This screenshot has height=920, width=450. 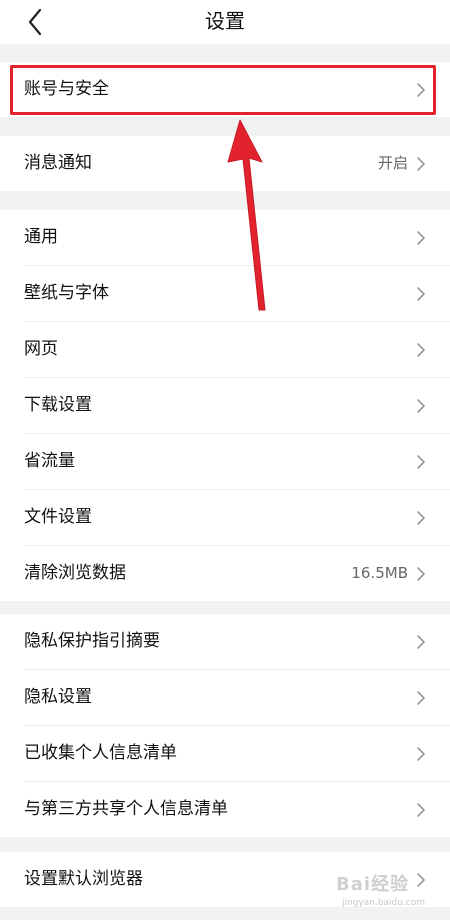 What do you see at coordinates (41, 237) in the screenshot?
I see `settings-item-label: 通用` at bounding box center [41, 237].